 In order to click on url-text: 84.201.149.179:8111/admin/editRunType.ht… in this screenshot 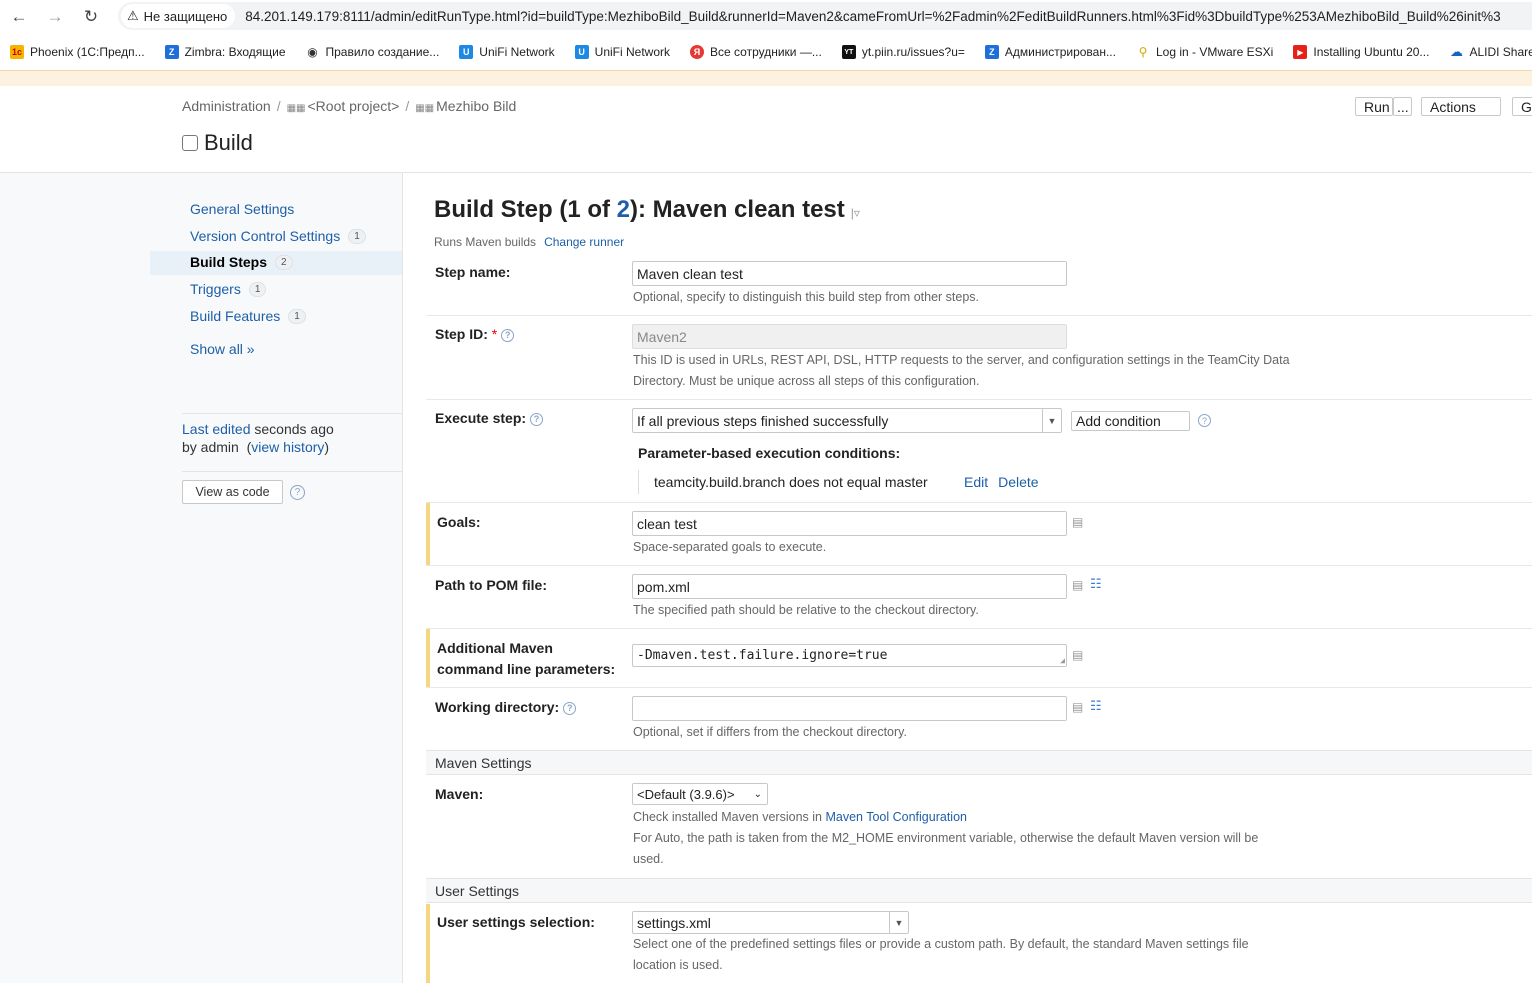, I will do `click(872, 16)`.